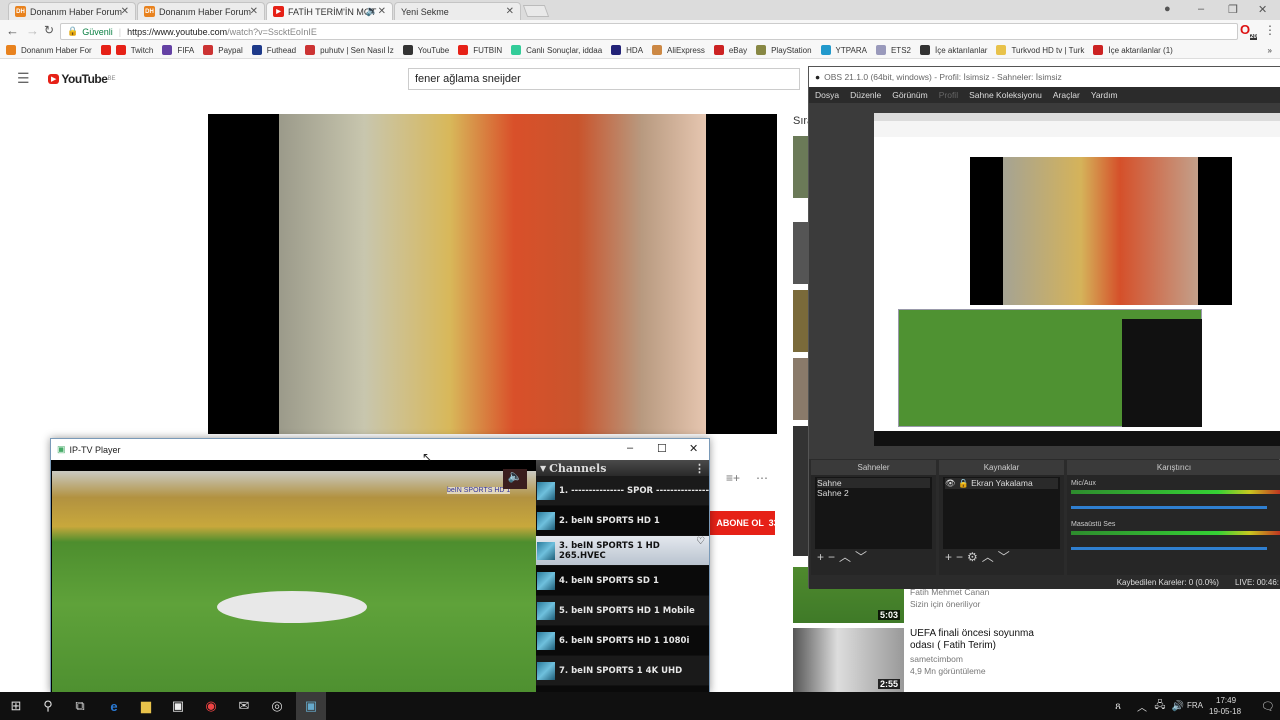 The width and height of the screenshot is (1280, 720). What do you see at coordinates (273, 50) in the screenshot?
I see `bookmark-item: Futhead` at bounding box center [273, 50].